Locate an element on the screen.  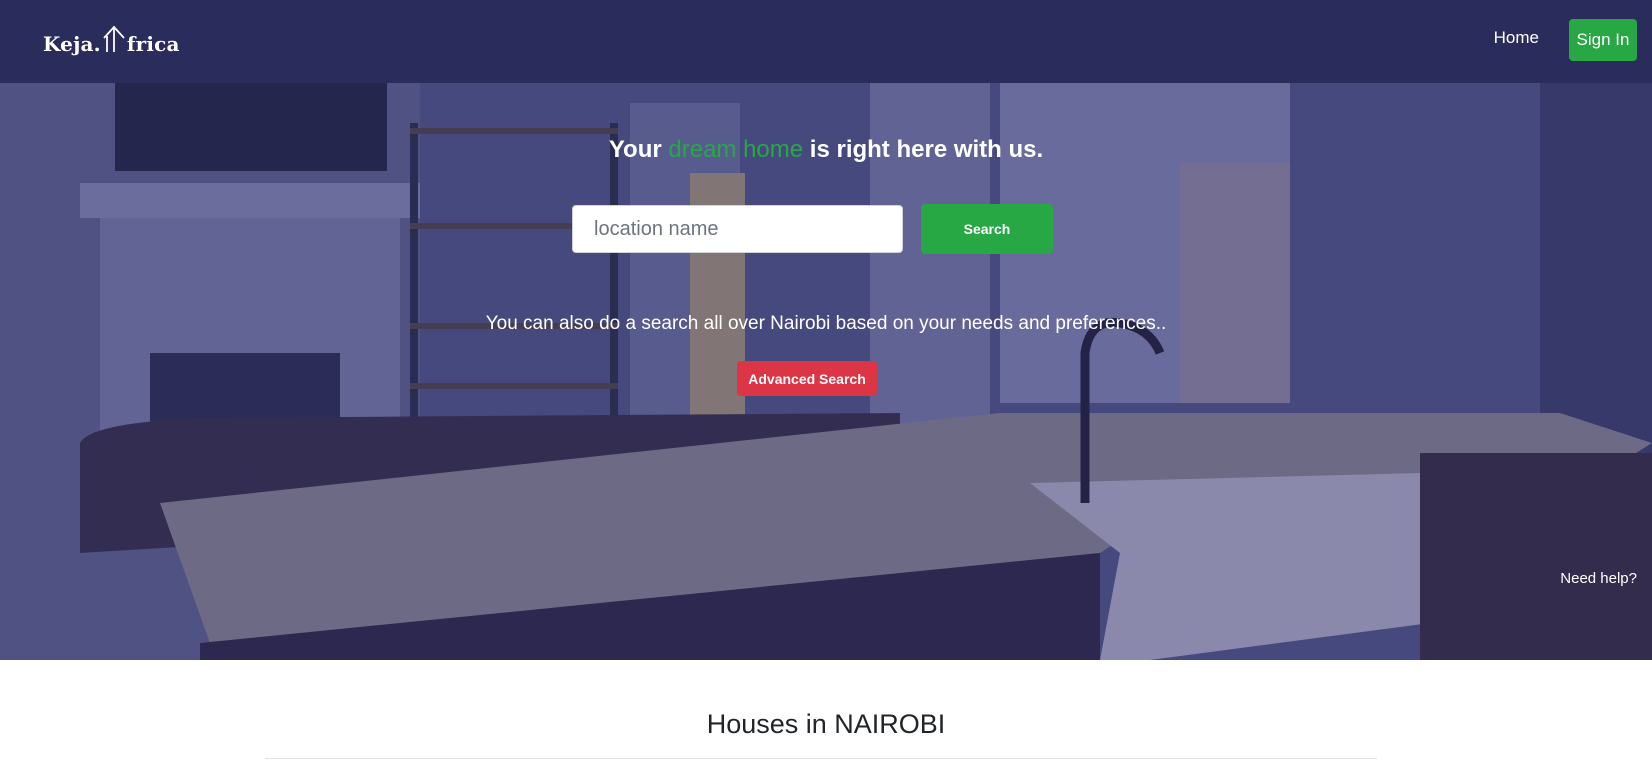
hero-title-before: Your is located at coordinates (638, 149).